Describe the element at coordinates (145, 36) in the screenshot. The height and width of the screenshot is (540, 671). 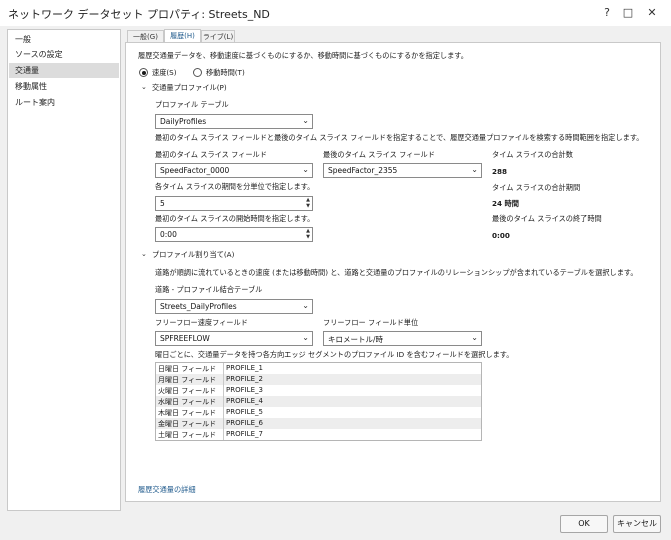
I see `tab-general: 一般(G)` at that location.